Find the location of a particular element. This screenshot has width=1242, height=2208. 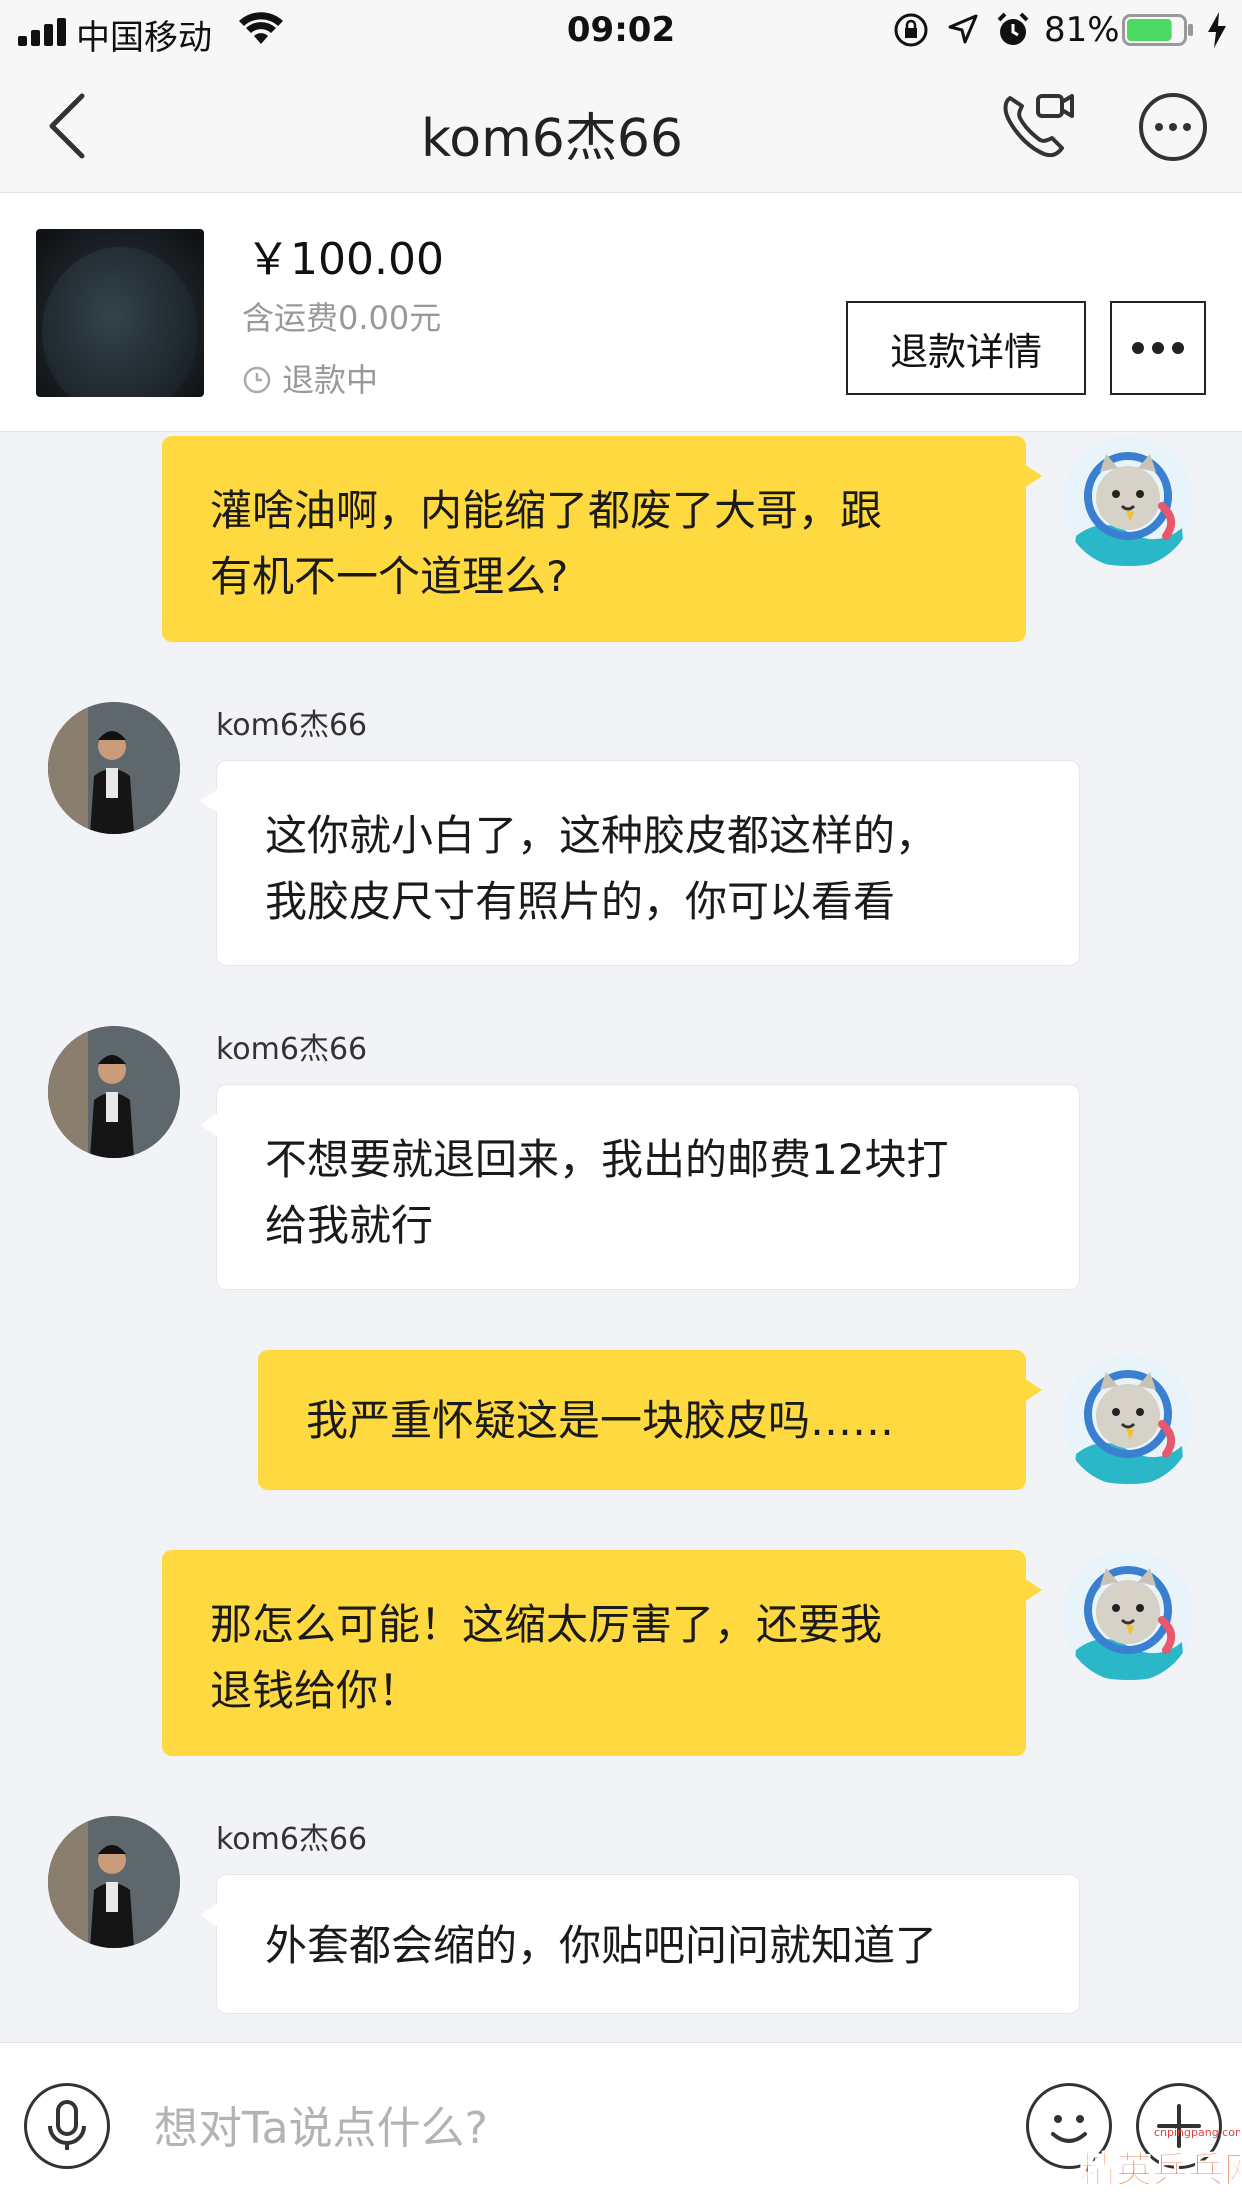

message-line: 有机不一个道理么? is located at coordinates (389, 576).